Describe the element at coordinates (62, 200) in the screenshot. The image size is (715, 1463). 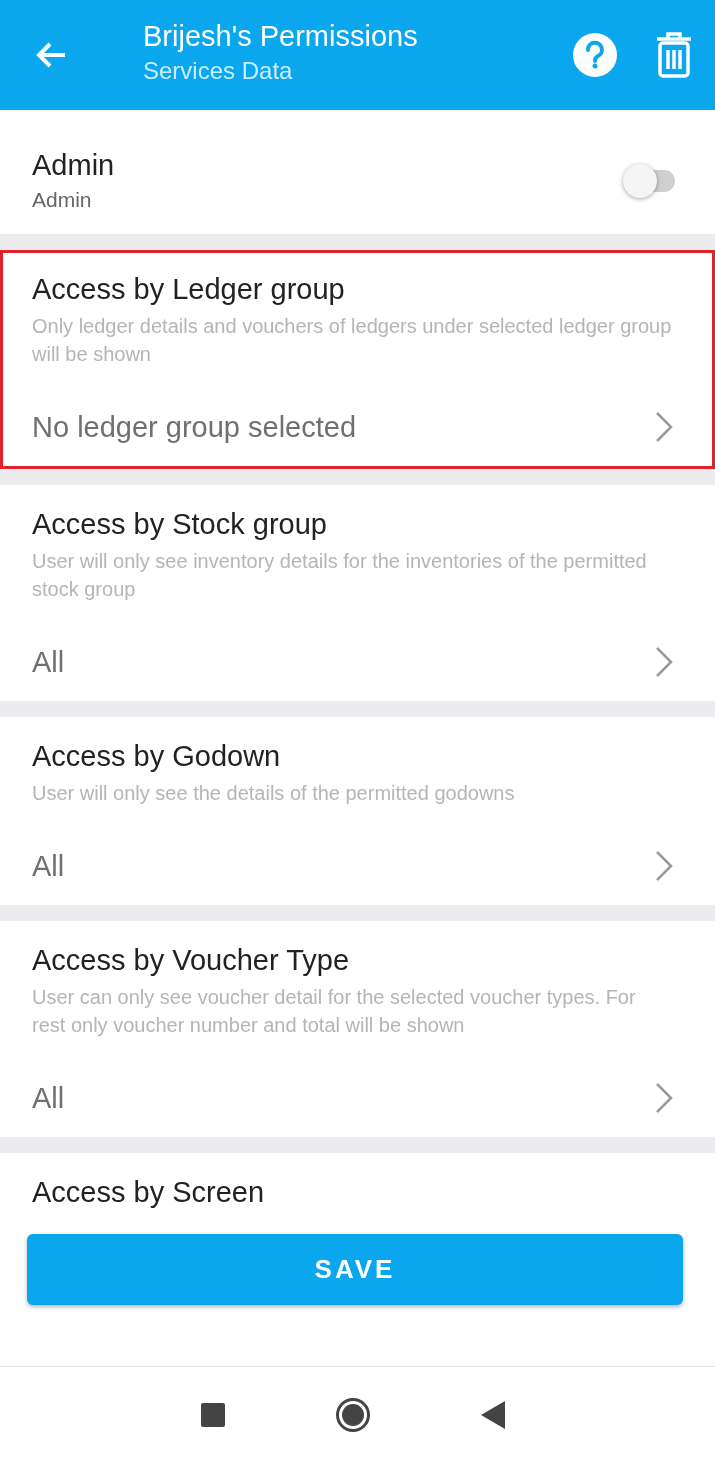
I see `setting-subtitle: Admin` at that location.